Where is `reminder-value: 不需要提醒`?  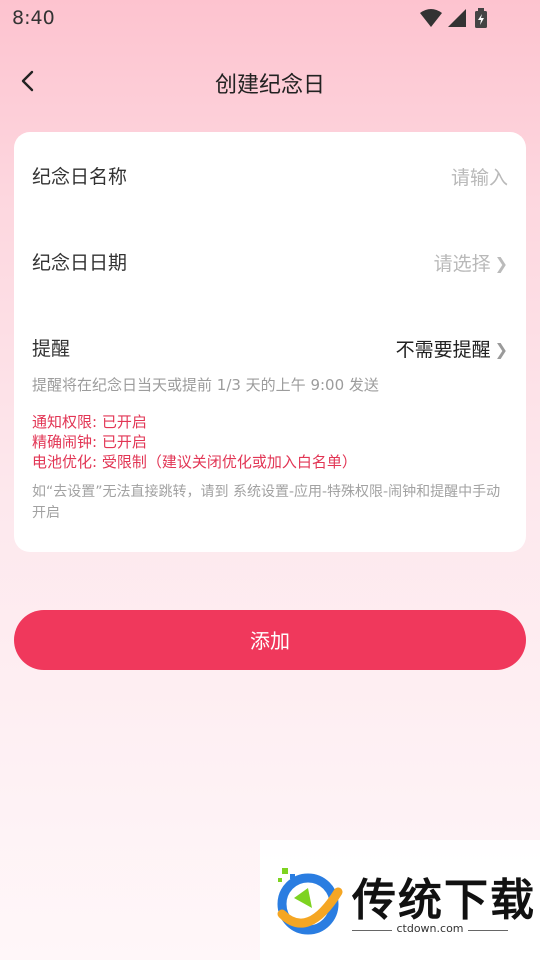 reminder-value: 不需要提醒 is located at coordinates (443, 350).